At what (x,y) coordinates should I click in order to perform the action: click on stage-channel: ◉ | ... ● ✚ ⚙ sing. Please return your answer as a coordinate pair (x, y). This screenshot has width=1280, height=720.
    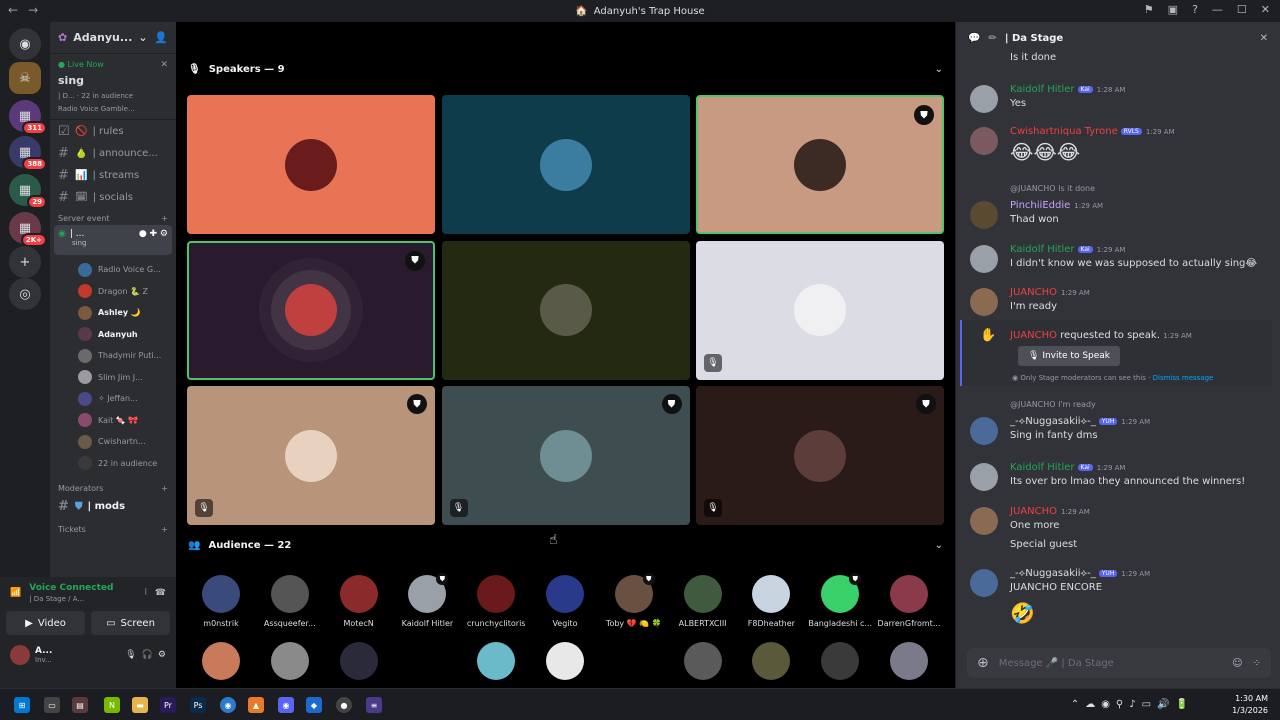
    Looking at the image, I should click on (113, 240).